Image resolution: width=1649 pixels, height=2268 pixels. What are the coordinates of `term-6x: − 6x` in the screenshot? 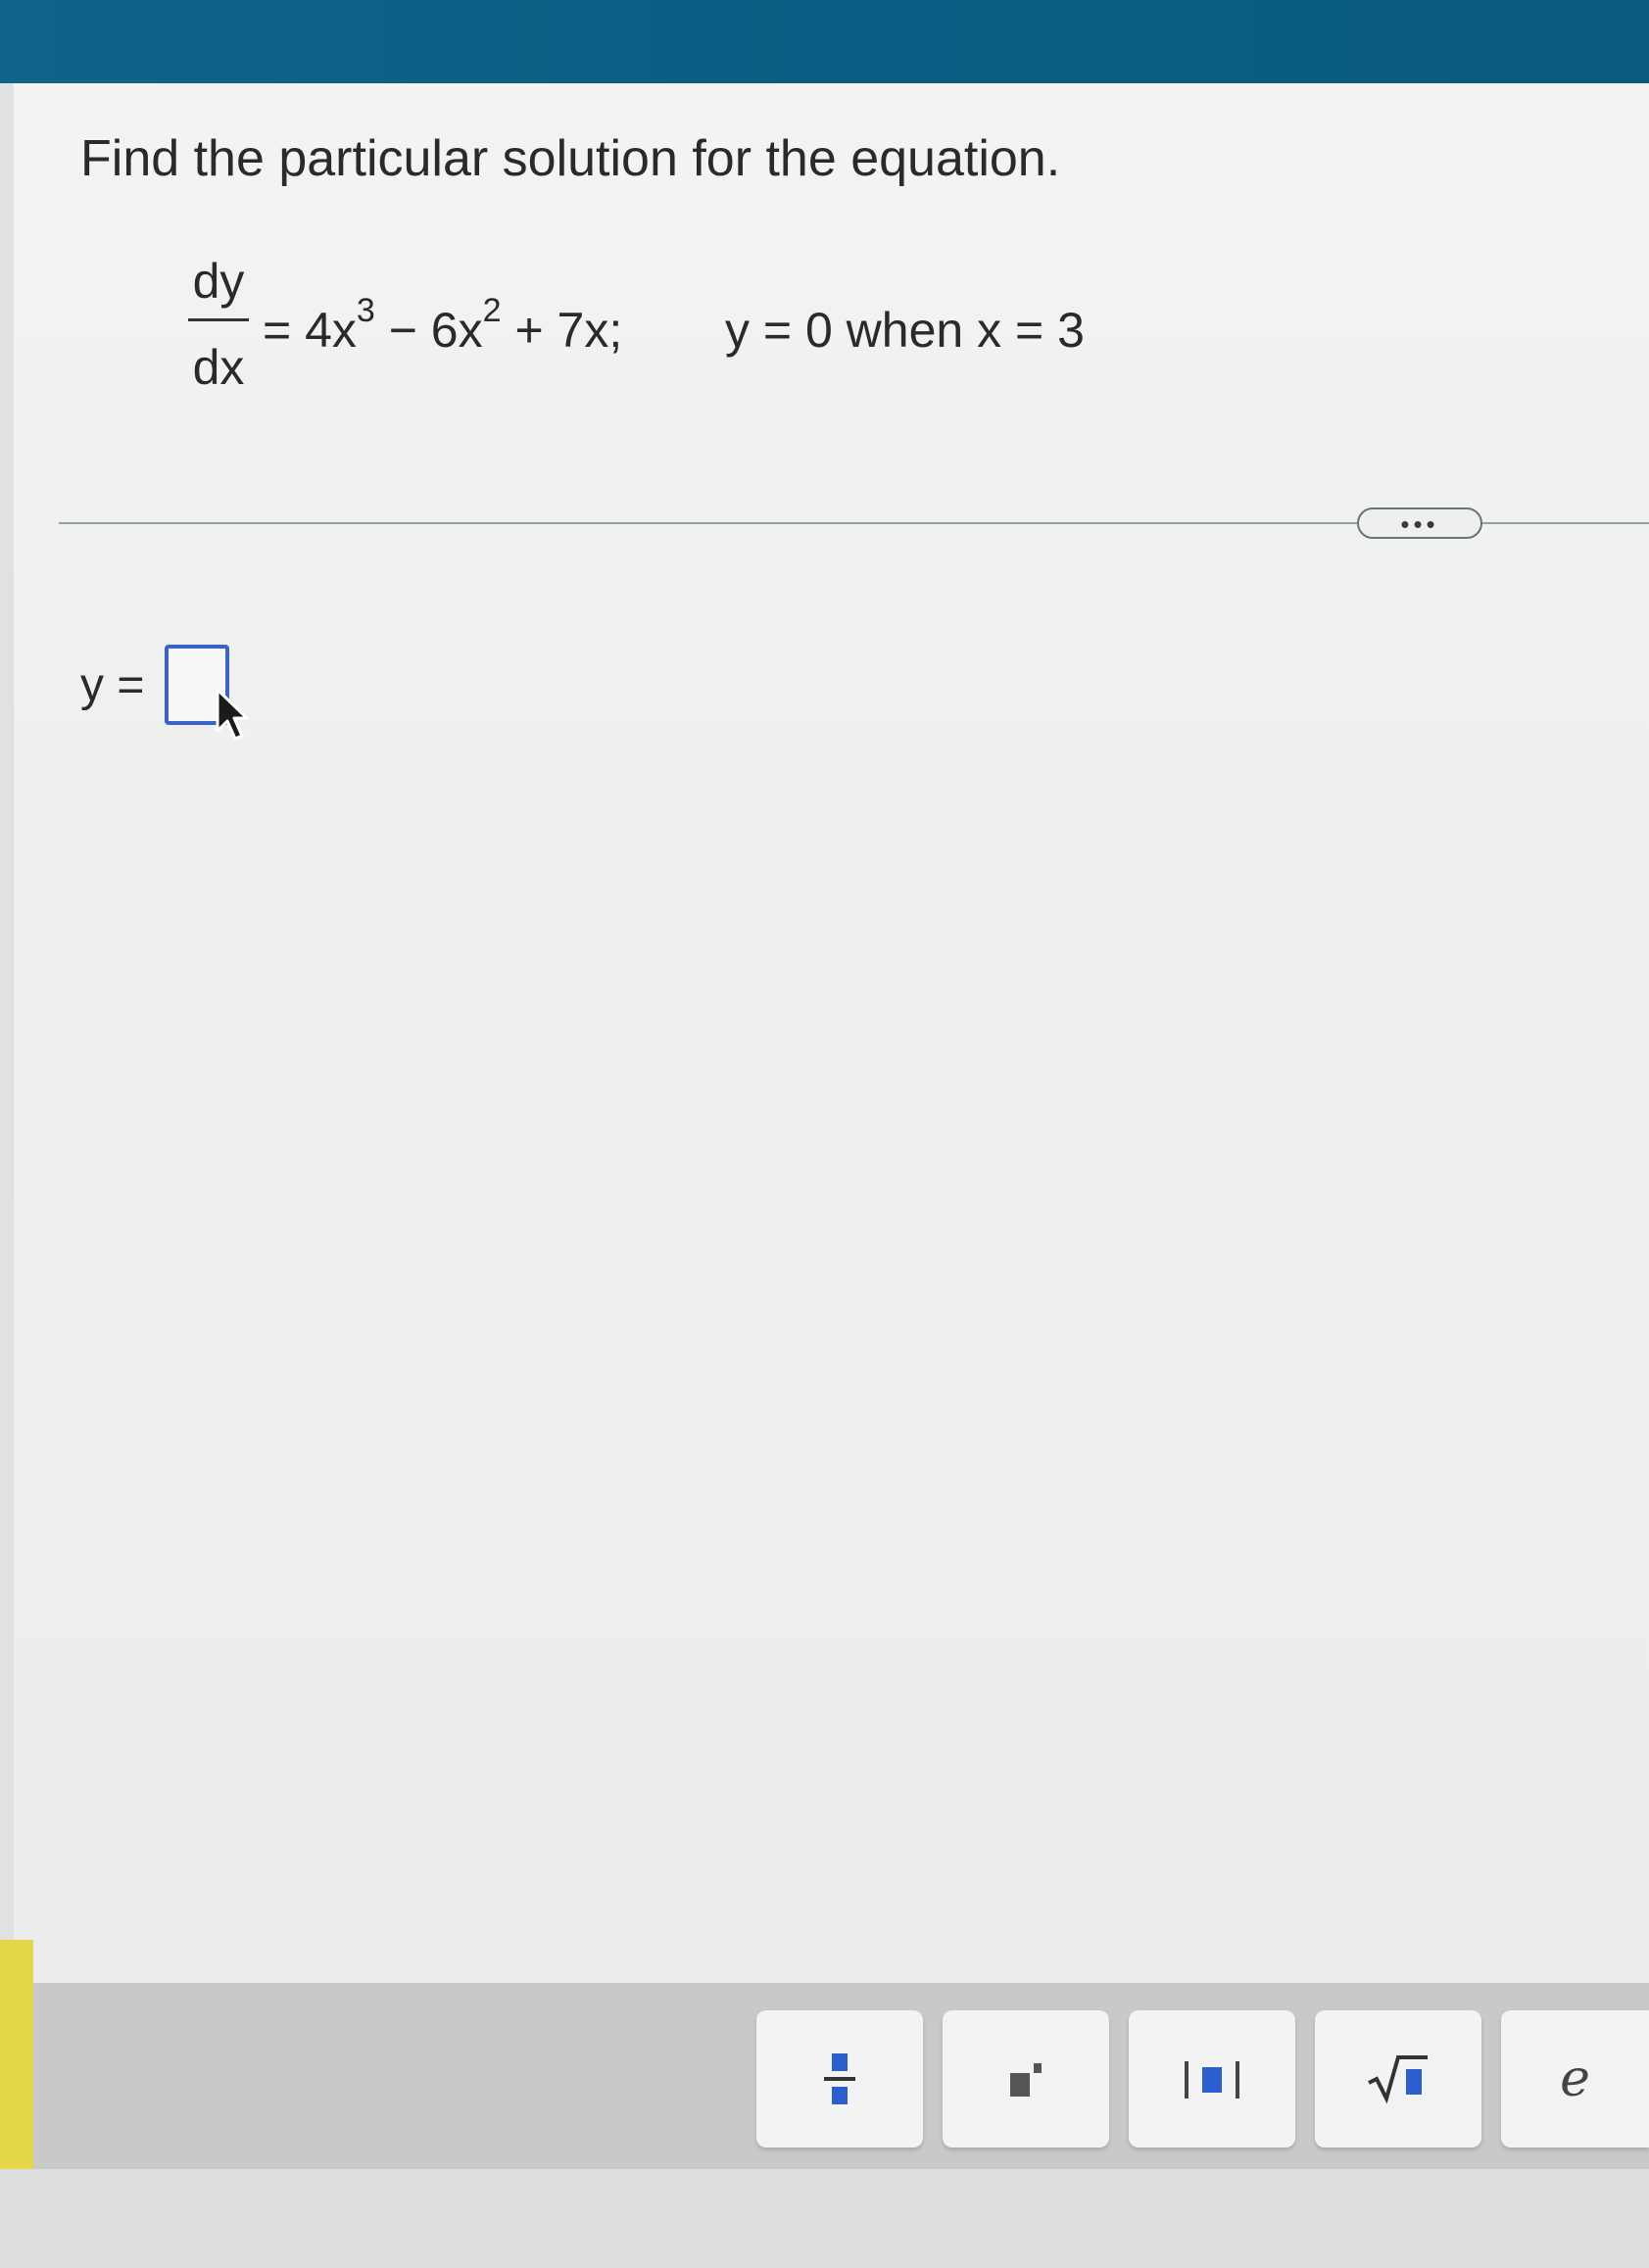 It's located at (428, 330).